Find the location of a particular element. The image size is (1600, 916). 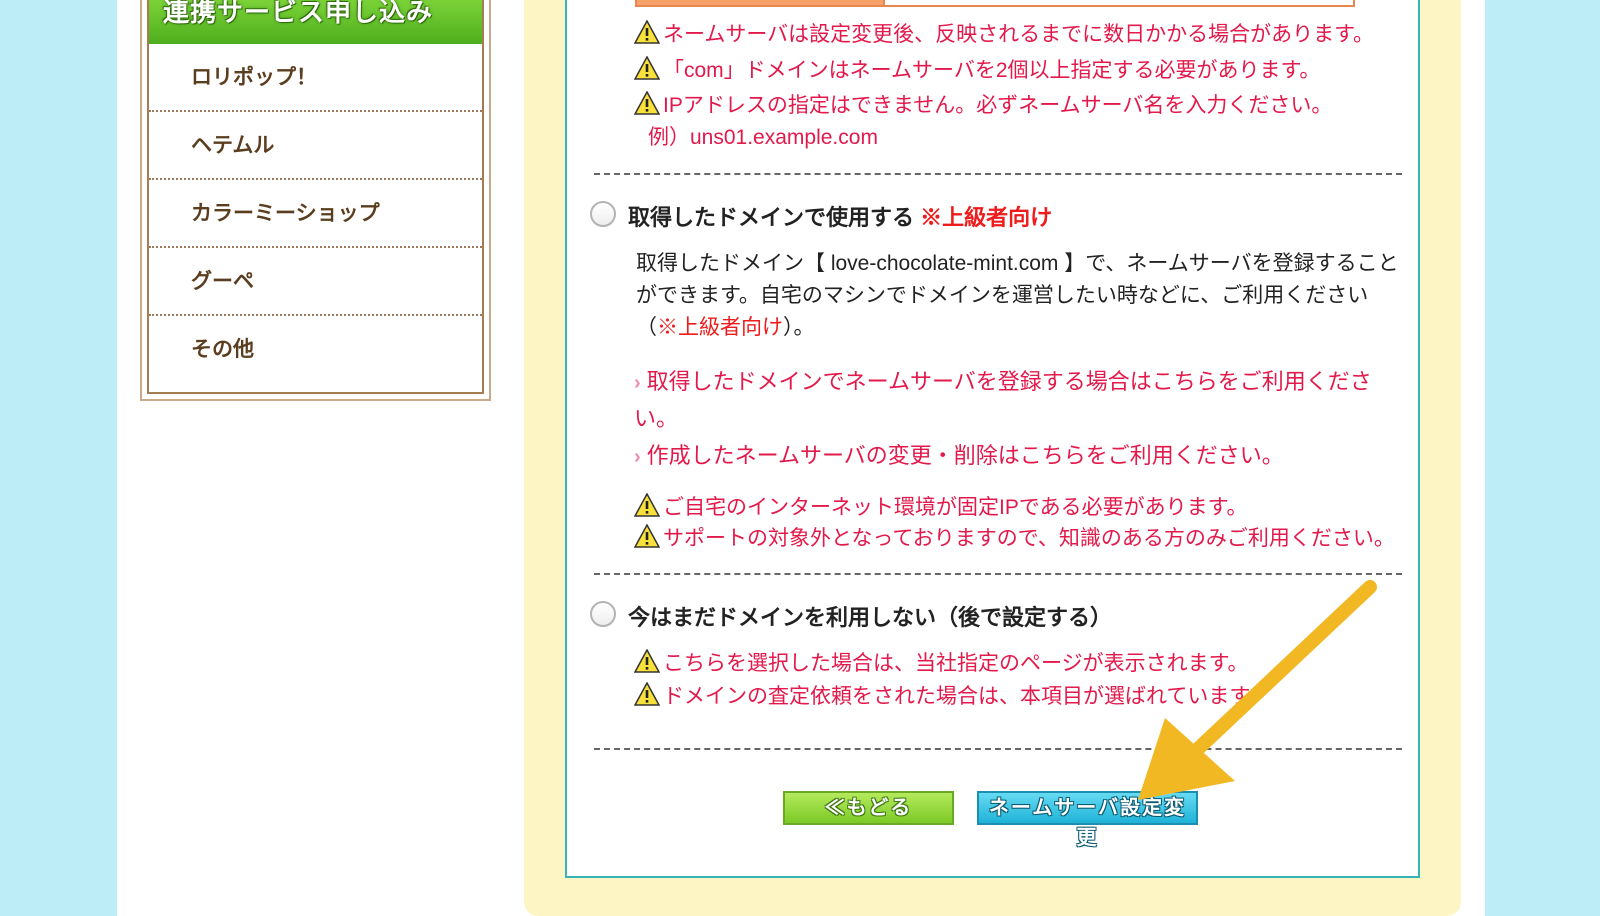

sidebar-frame: 連携サービス申し込み ロリポップ！ ヘテムル カラーミーショップ グーペ その他 is located at coordinates (315, 197).